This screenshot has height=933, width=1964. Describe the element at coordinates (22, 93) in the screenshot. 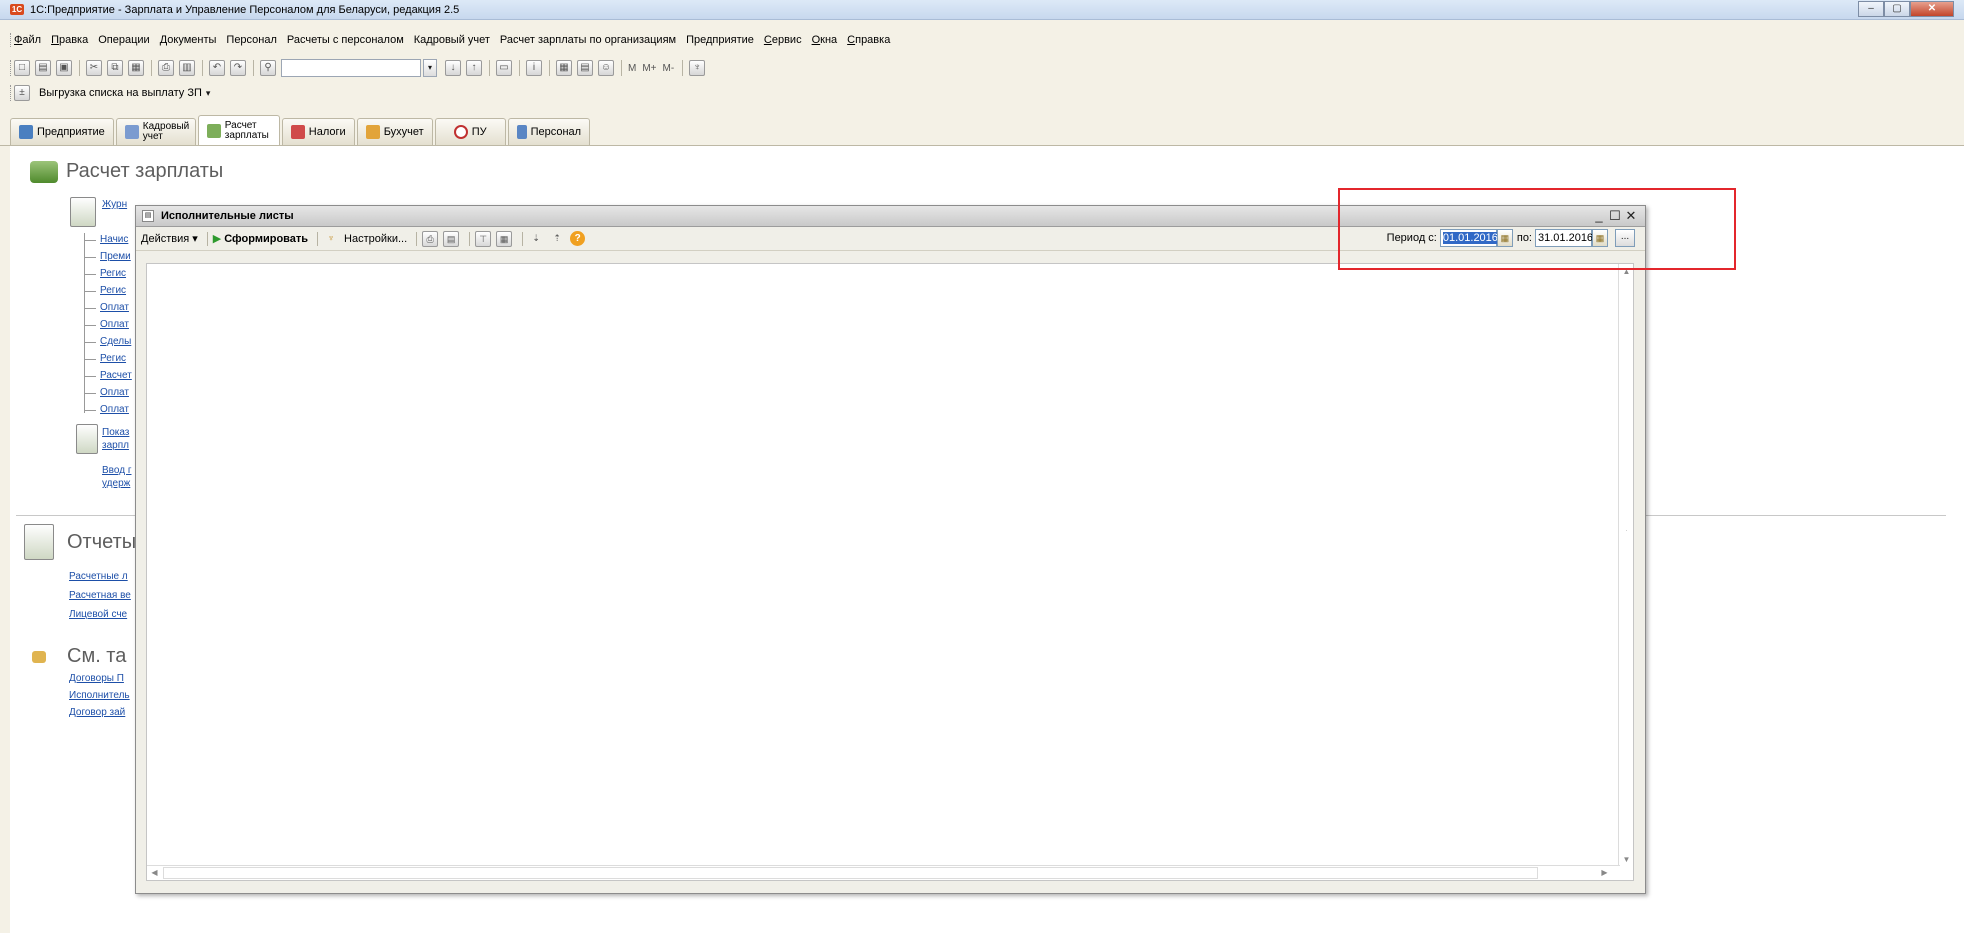

I see `export-list-icon: ±` at that location.